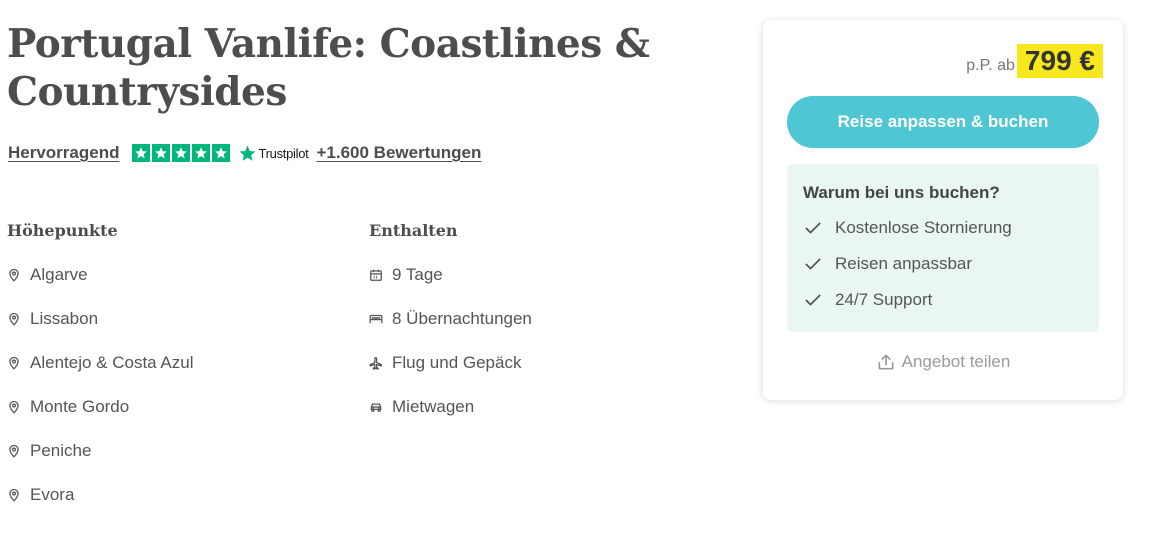 The width and height of the screenshot is (1154, 538). I want to click on list-item: Peniche, so click(100, 451).